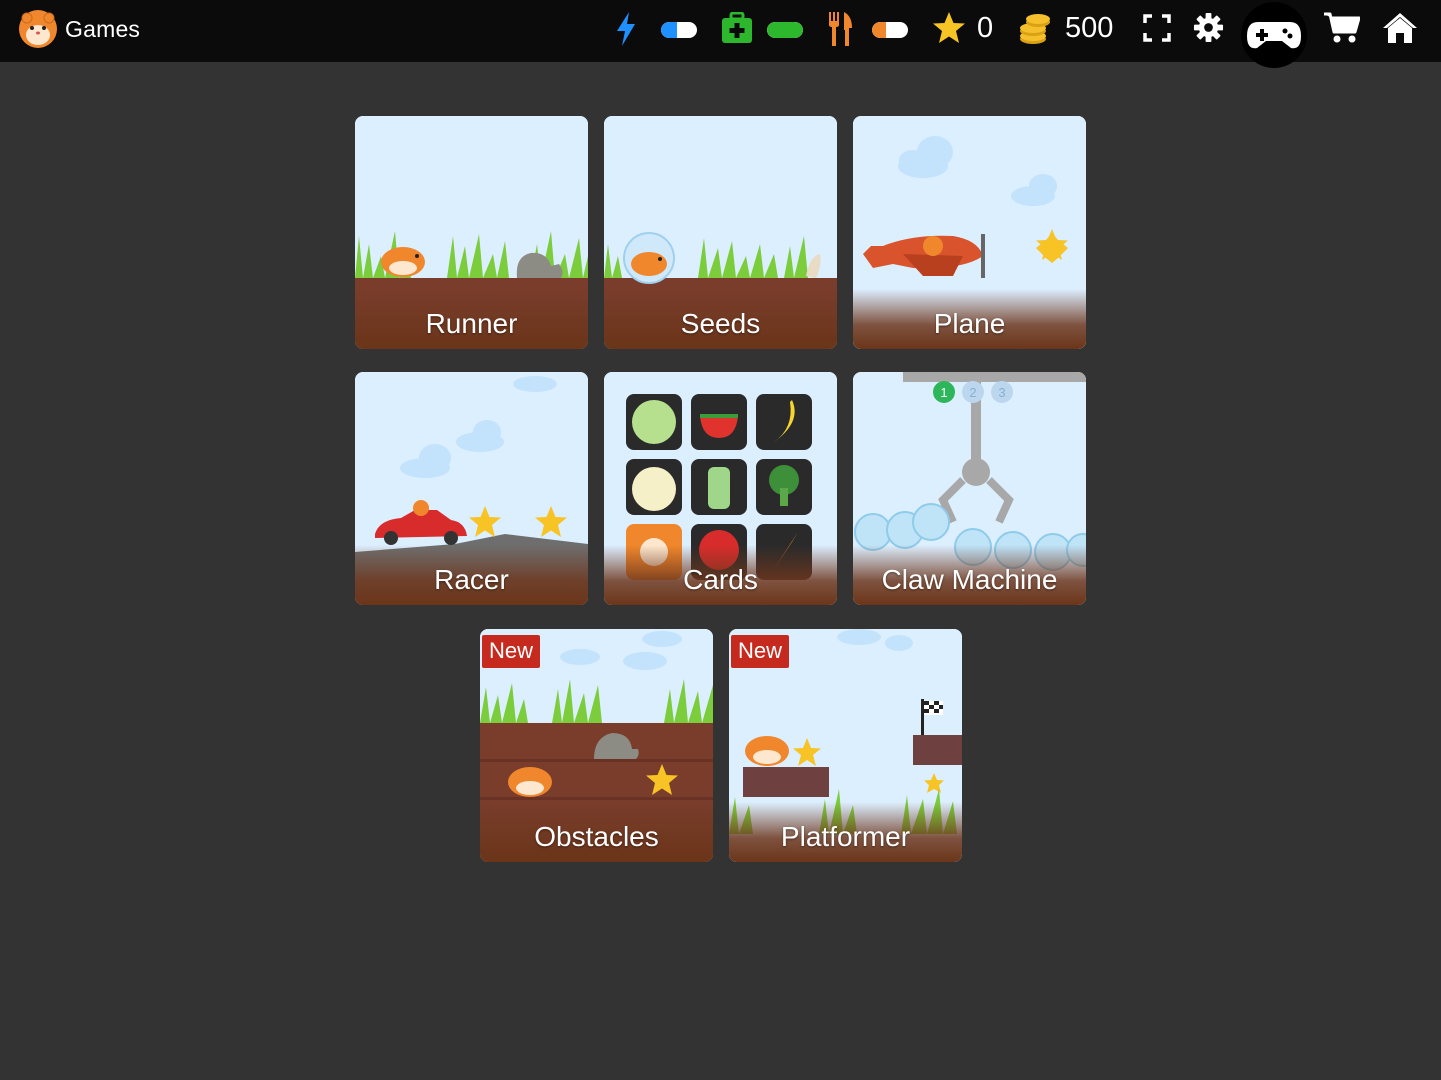 This screenshot has height=1080, width=1441. I want to click on apple, so click(654, 489).